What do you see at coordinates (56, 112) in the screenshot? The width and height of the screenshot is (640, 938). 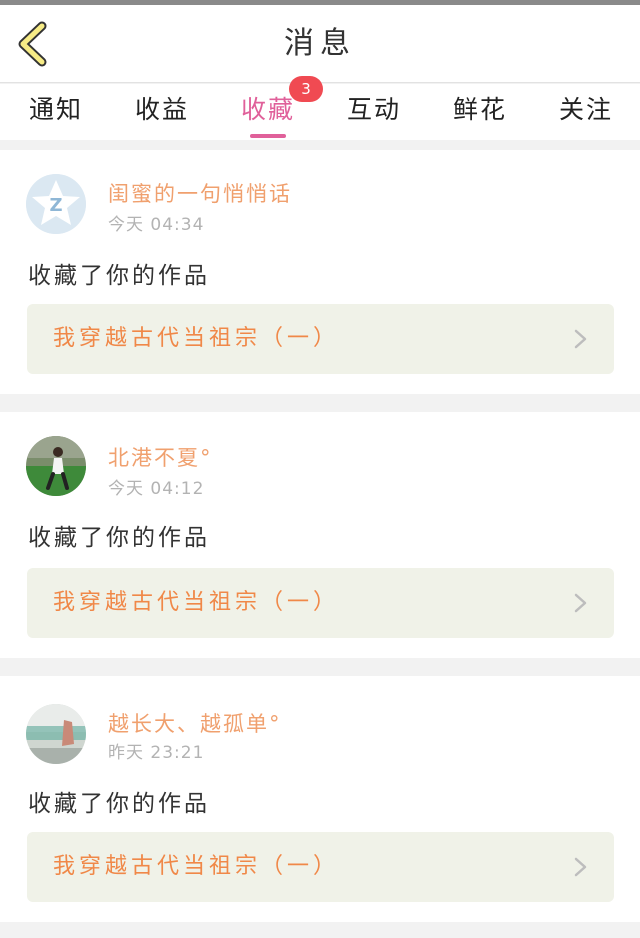 I see `tab-notifications: 通知` at bounding box center [56, 112].